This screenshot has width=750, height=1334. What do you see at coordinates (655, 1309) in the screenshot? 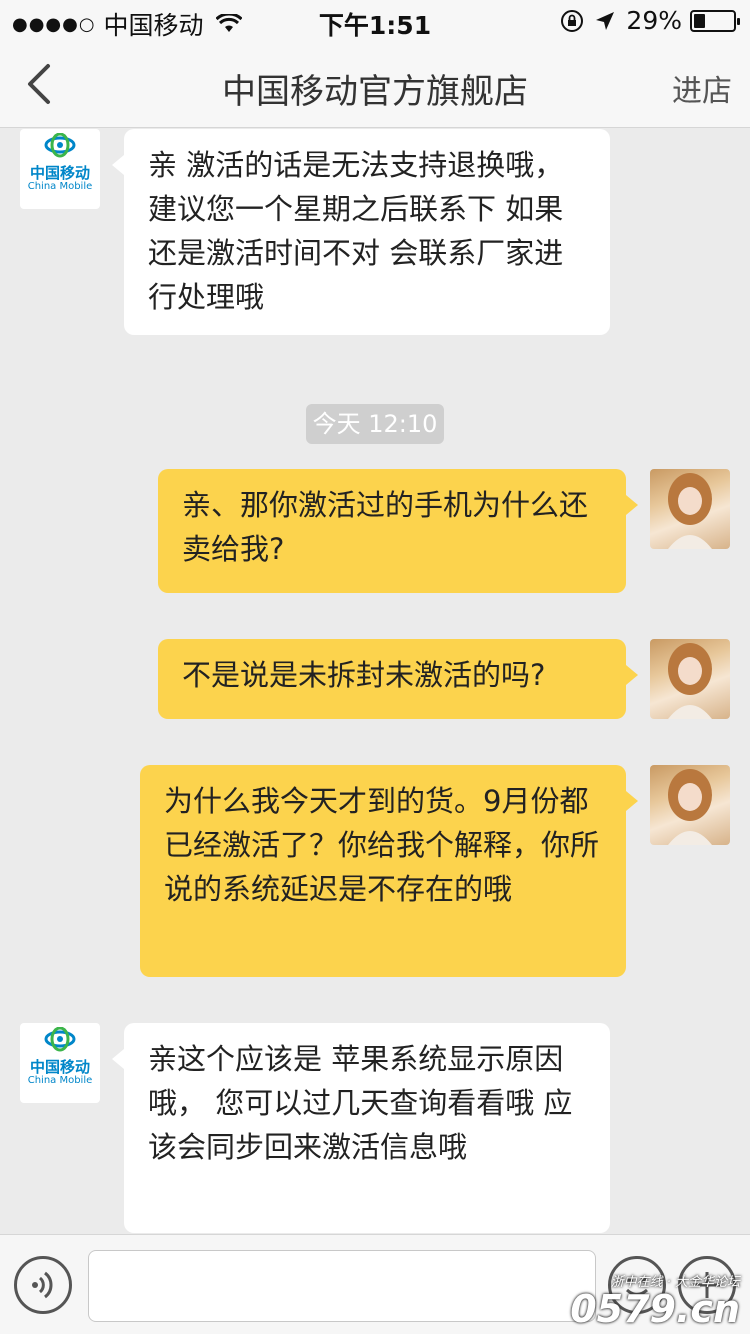
I see `watermark-domain: 0579.cn` at bounding box center [655, 1309].